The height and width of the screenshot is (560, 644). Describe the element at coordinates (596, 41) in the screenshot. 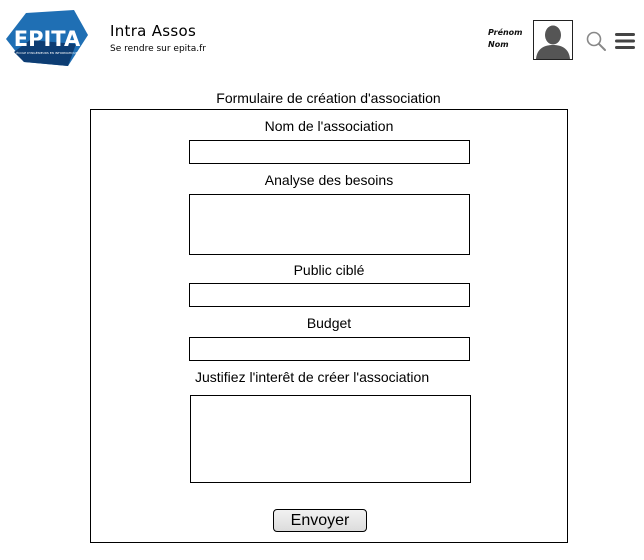

I see `search-icon` at that location.